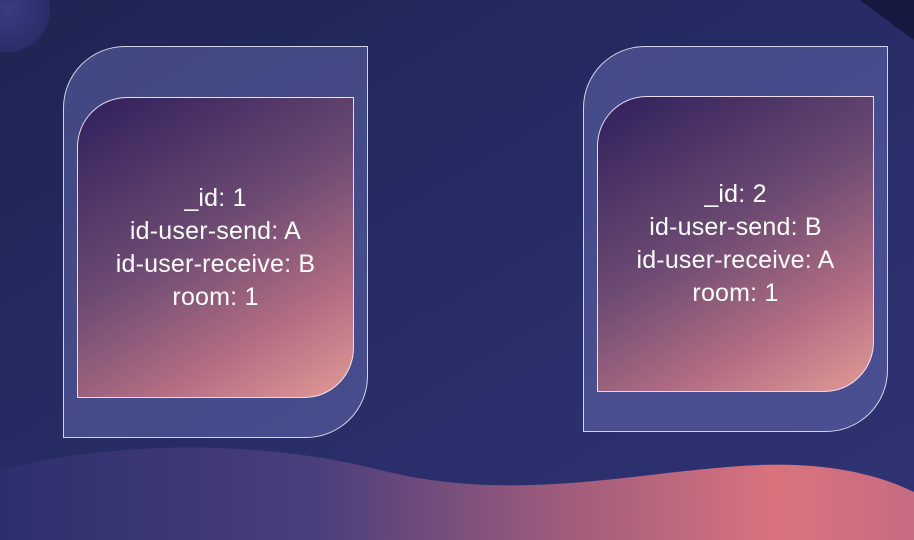  Describe the element at coordinates (735, 227) in the screenshot. I see `record-2-user-send: id-user-send: B` at that location.